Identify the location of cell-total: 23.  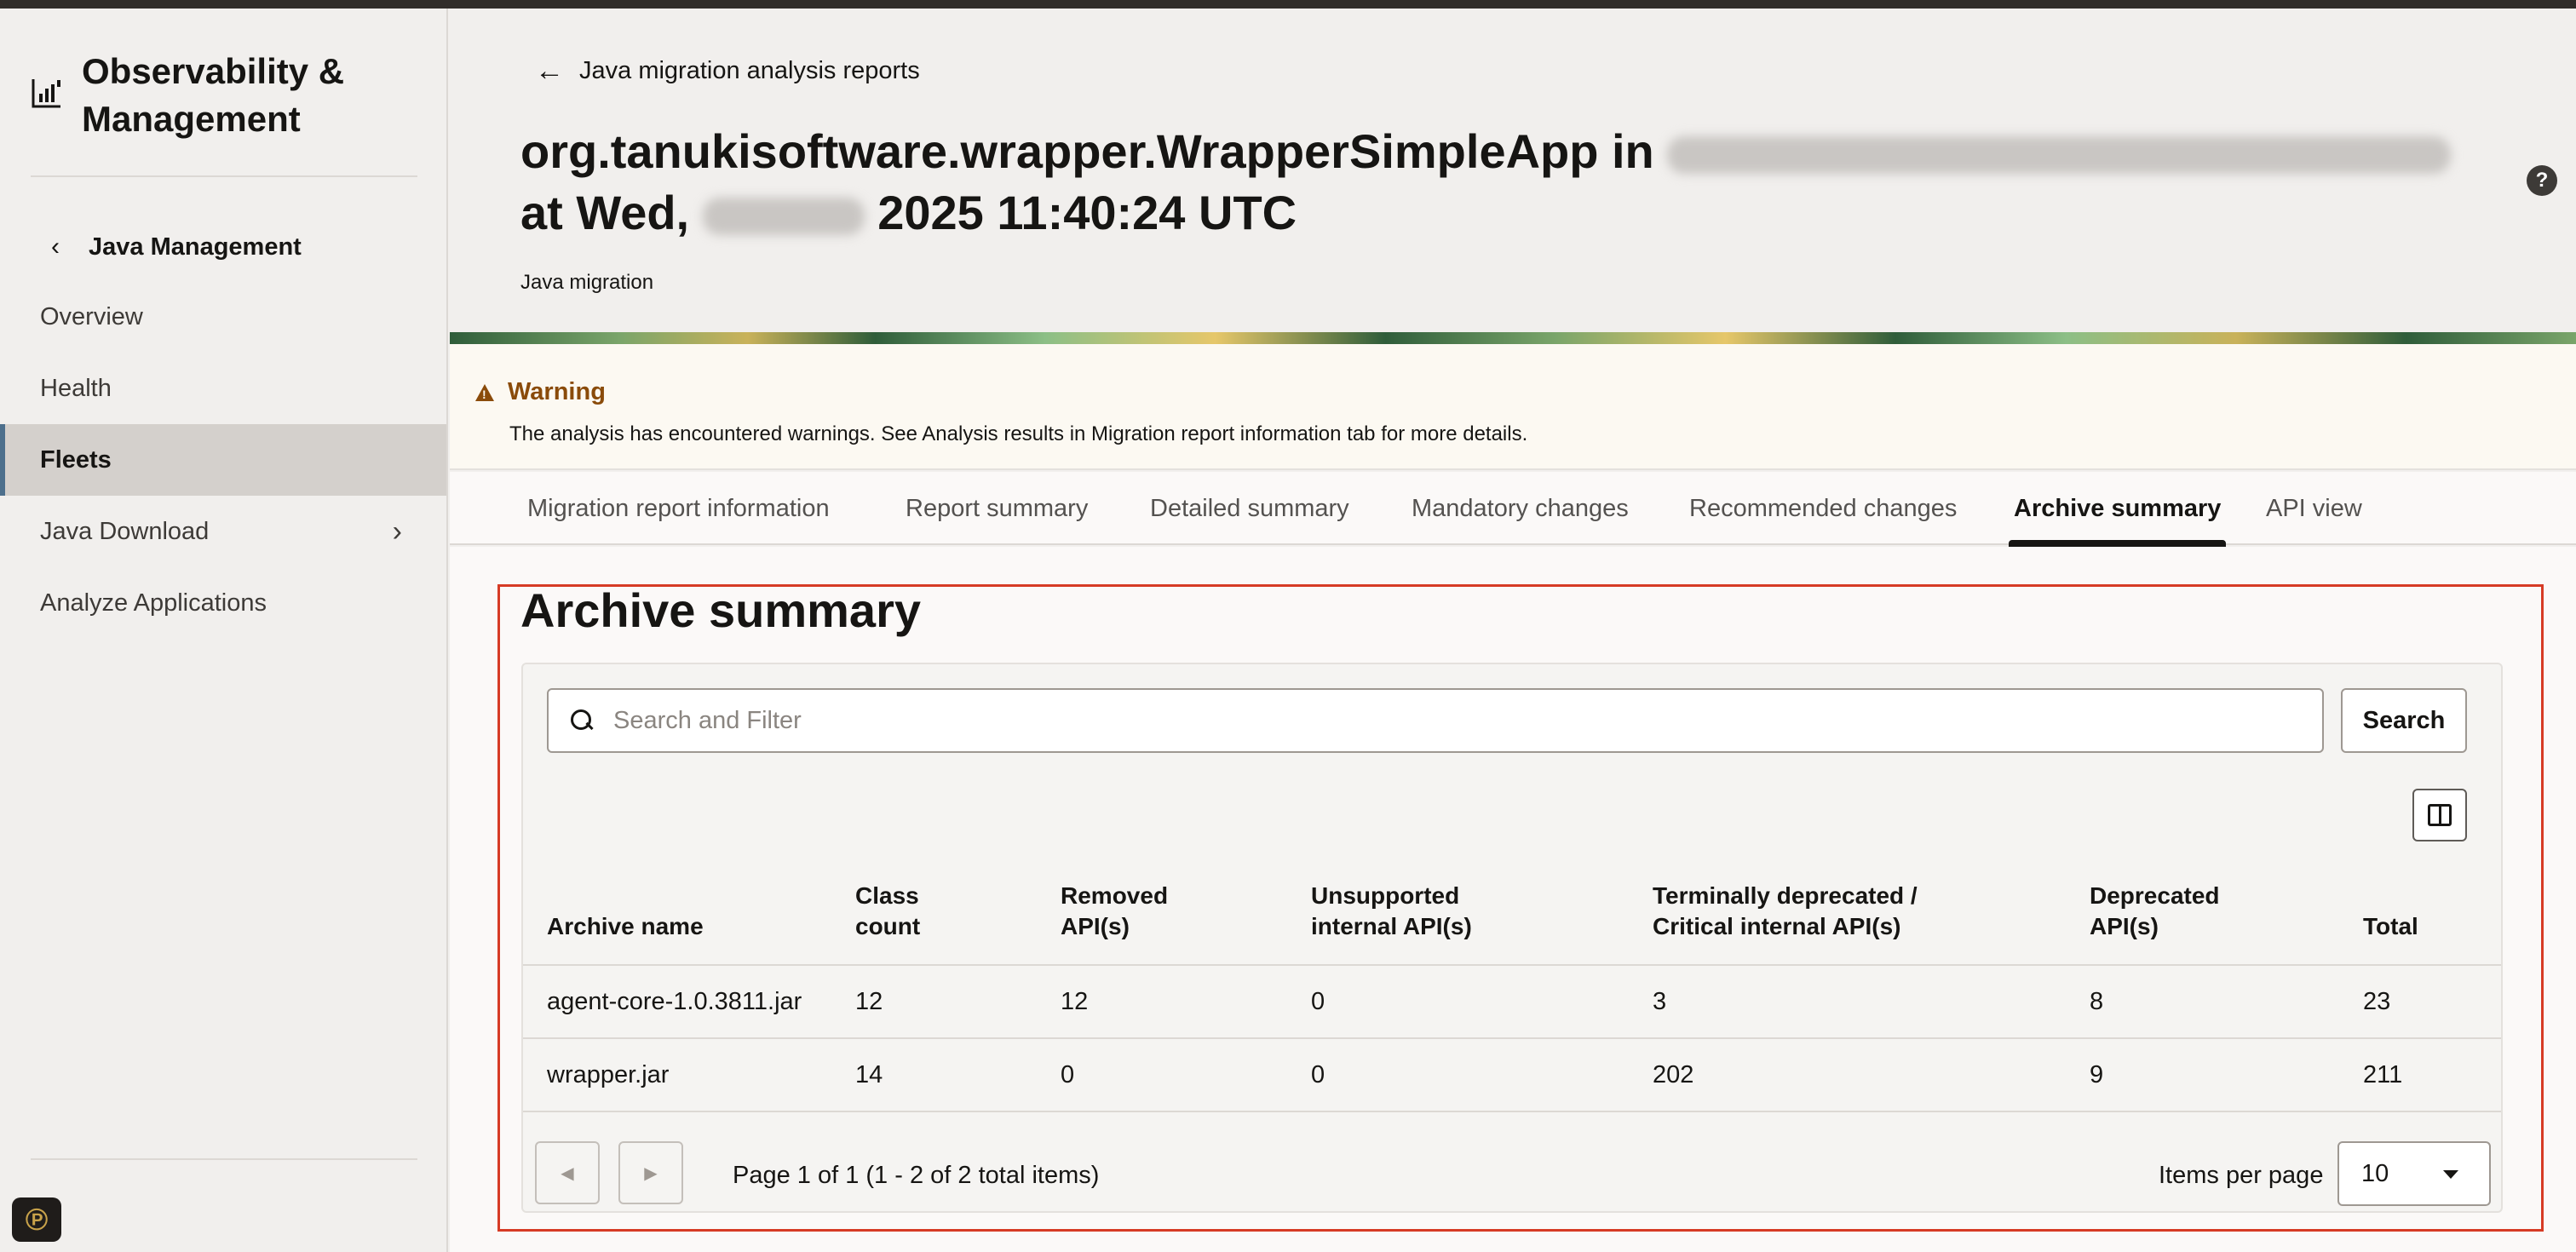
(2377, 1001).